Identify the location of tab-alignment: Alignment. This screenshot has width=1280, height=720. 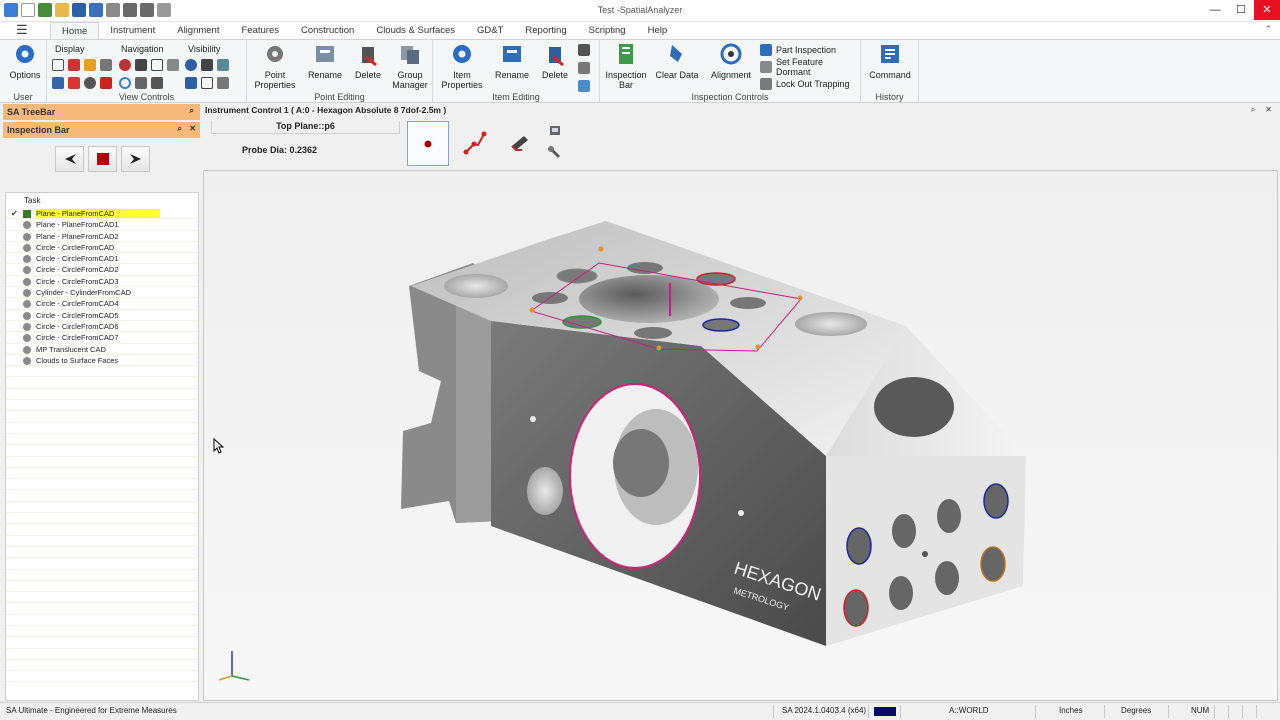
(198, 30).